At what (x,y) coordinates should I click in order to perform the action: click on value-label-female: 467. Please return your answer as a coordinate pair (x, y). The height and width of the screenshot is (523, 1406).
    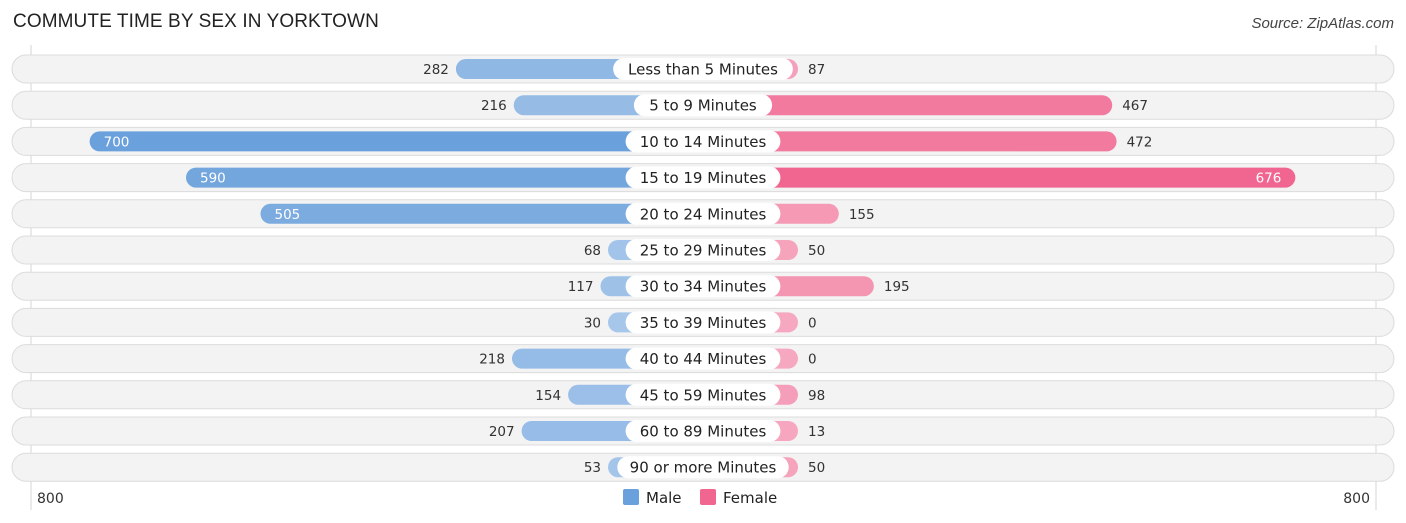
    Looking at the image, I should click on (1135, 106).